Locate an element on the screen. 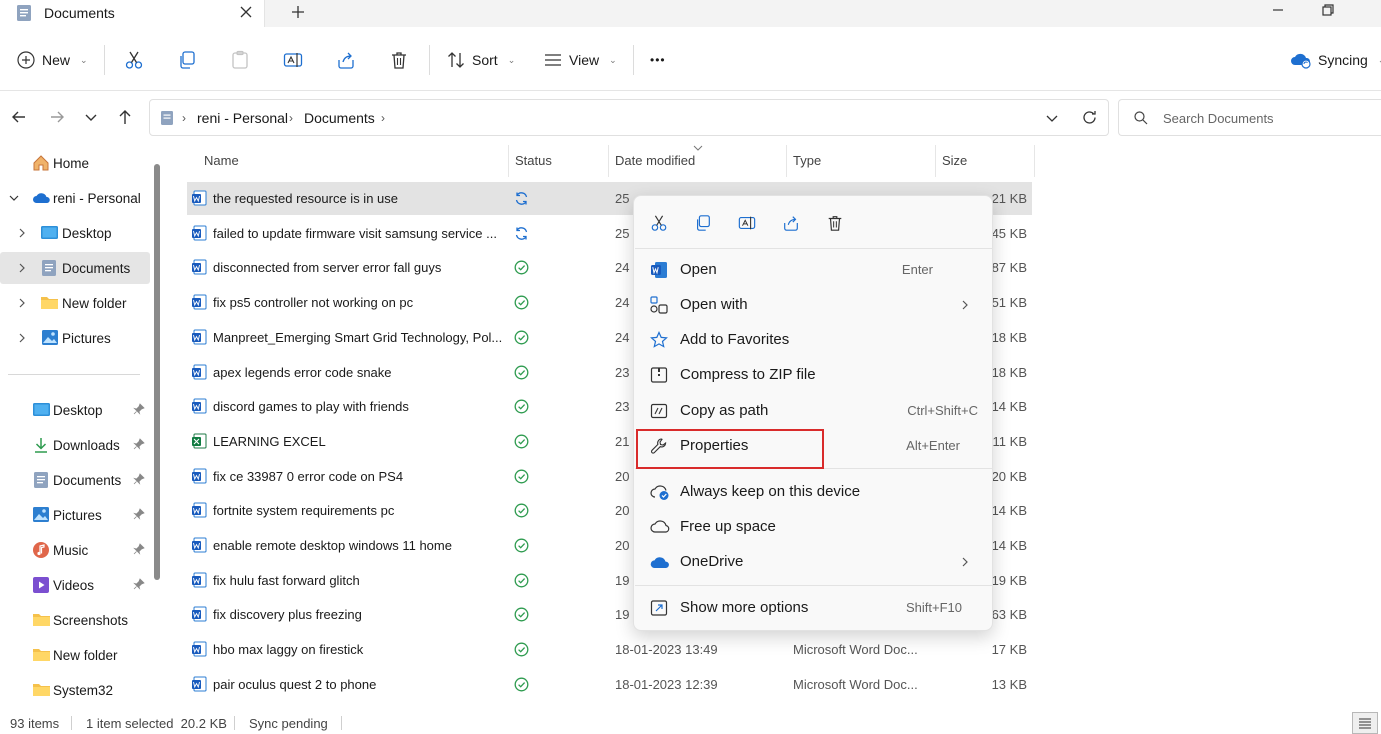  sidebar-item-documents: Documents is located at coordinates (75, 268).